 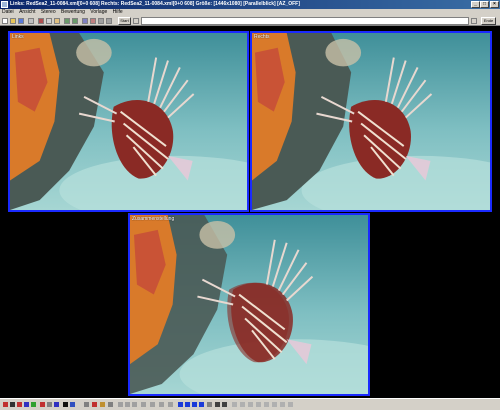 What do you see at coordinates (48, 12) in the screenshot?
I see `menu-stereo: Stereo` at bounding box center [48, 12].